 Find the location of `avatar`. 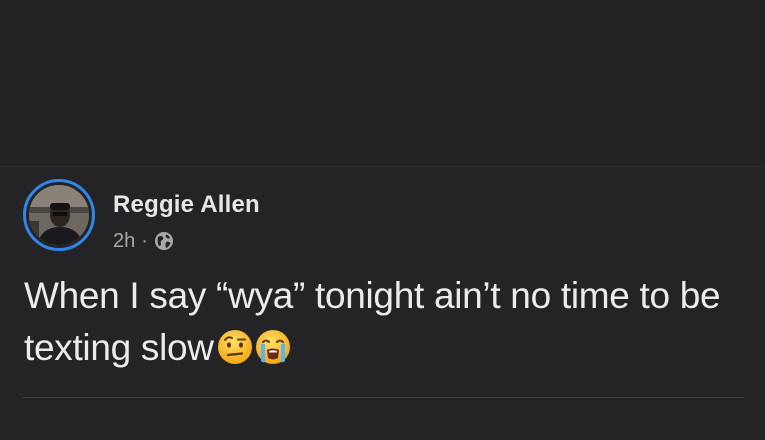

avatar is located at coordinates (59, 215).